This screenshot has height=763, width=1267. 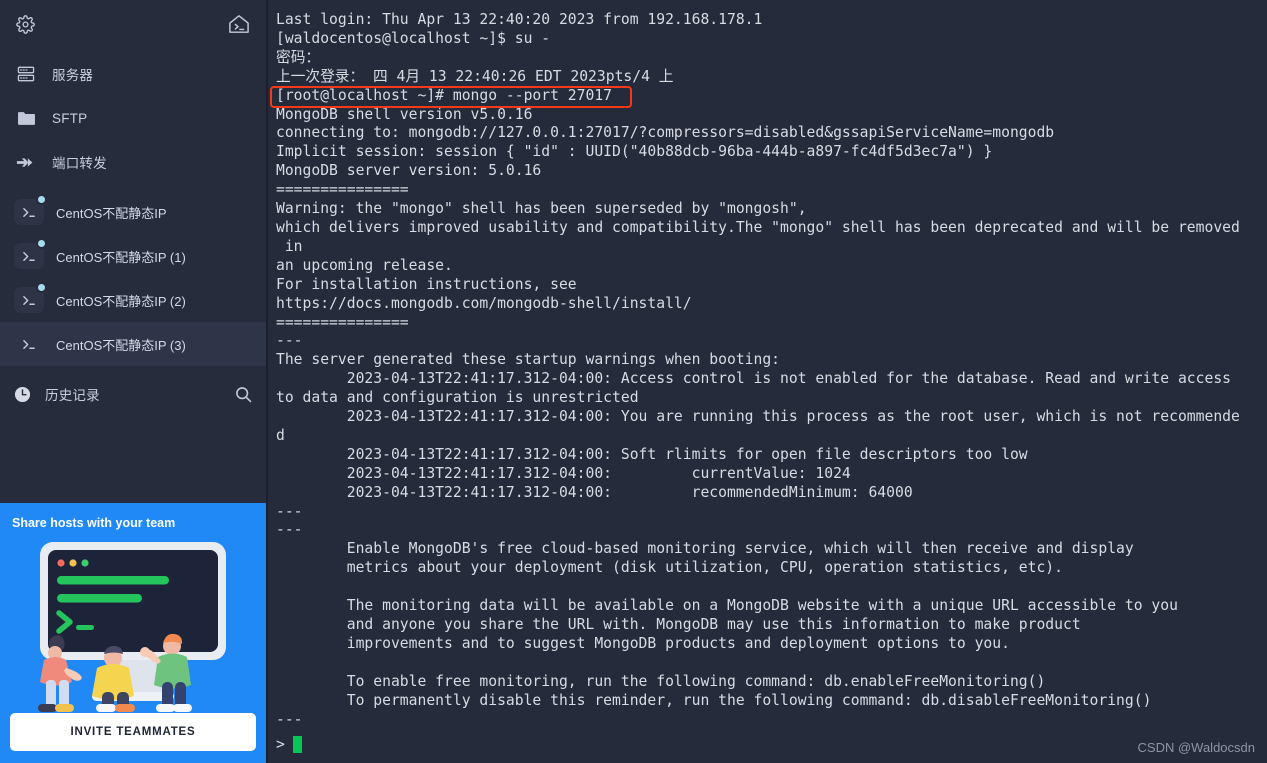 I want to click on sidebar-item-servers: 服务器, so click(x=133, y=74).